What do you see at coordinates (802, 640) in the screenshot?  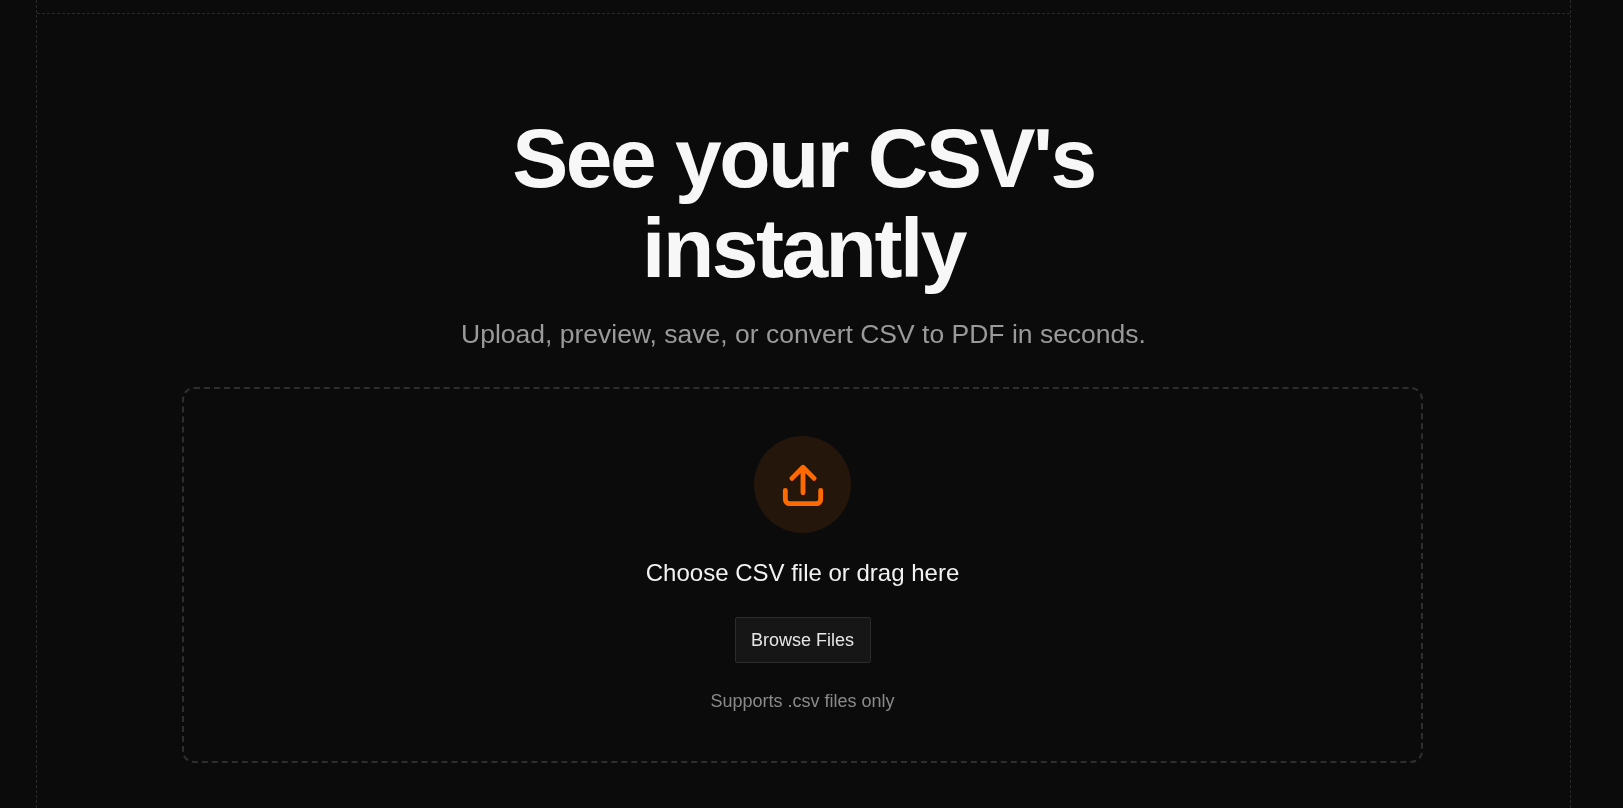 I see `browse-files-button: Browse Files` at bounding box center [802, 640].